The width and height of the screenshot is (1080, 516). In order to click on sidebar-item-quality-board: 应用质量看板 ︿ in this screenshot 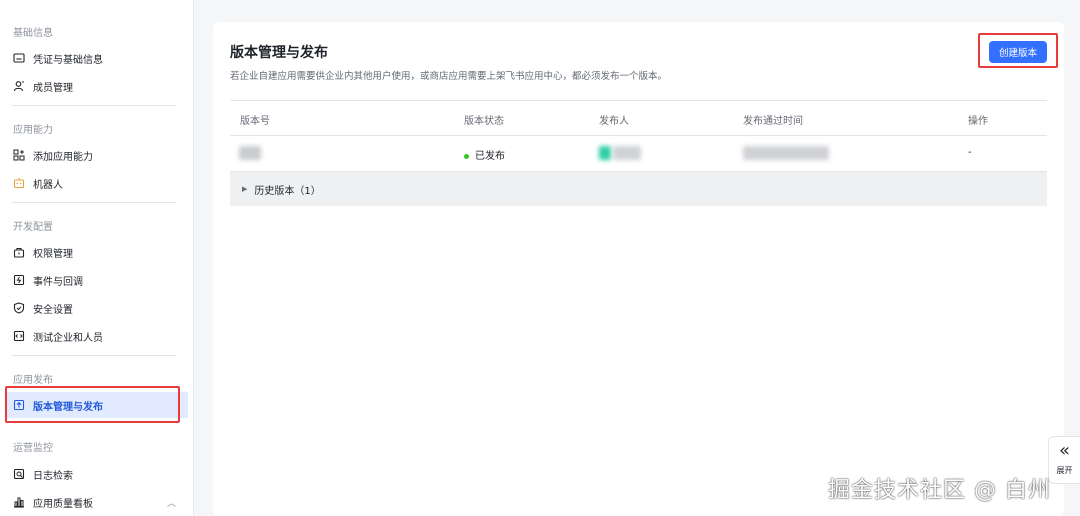, I will do `click(97, 502)`.